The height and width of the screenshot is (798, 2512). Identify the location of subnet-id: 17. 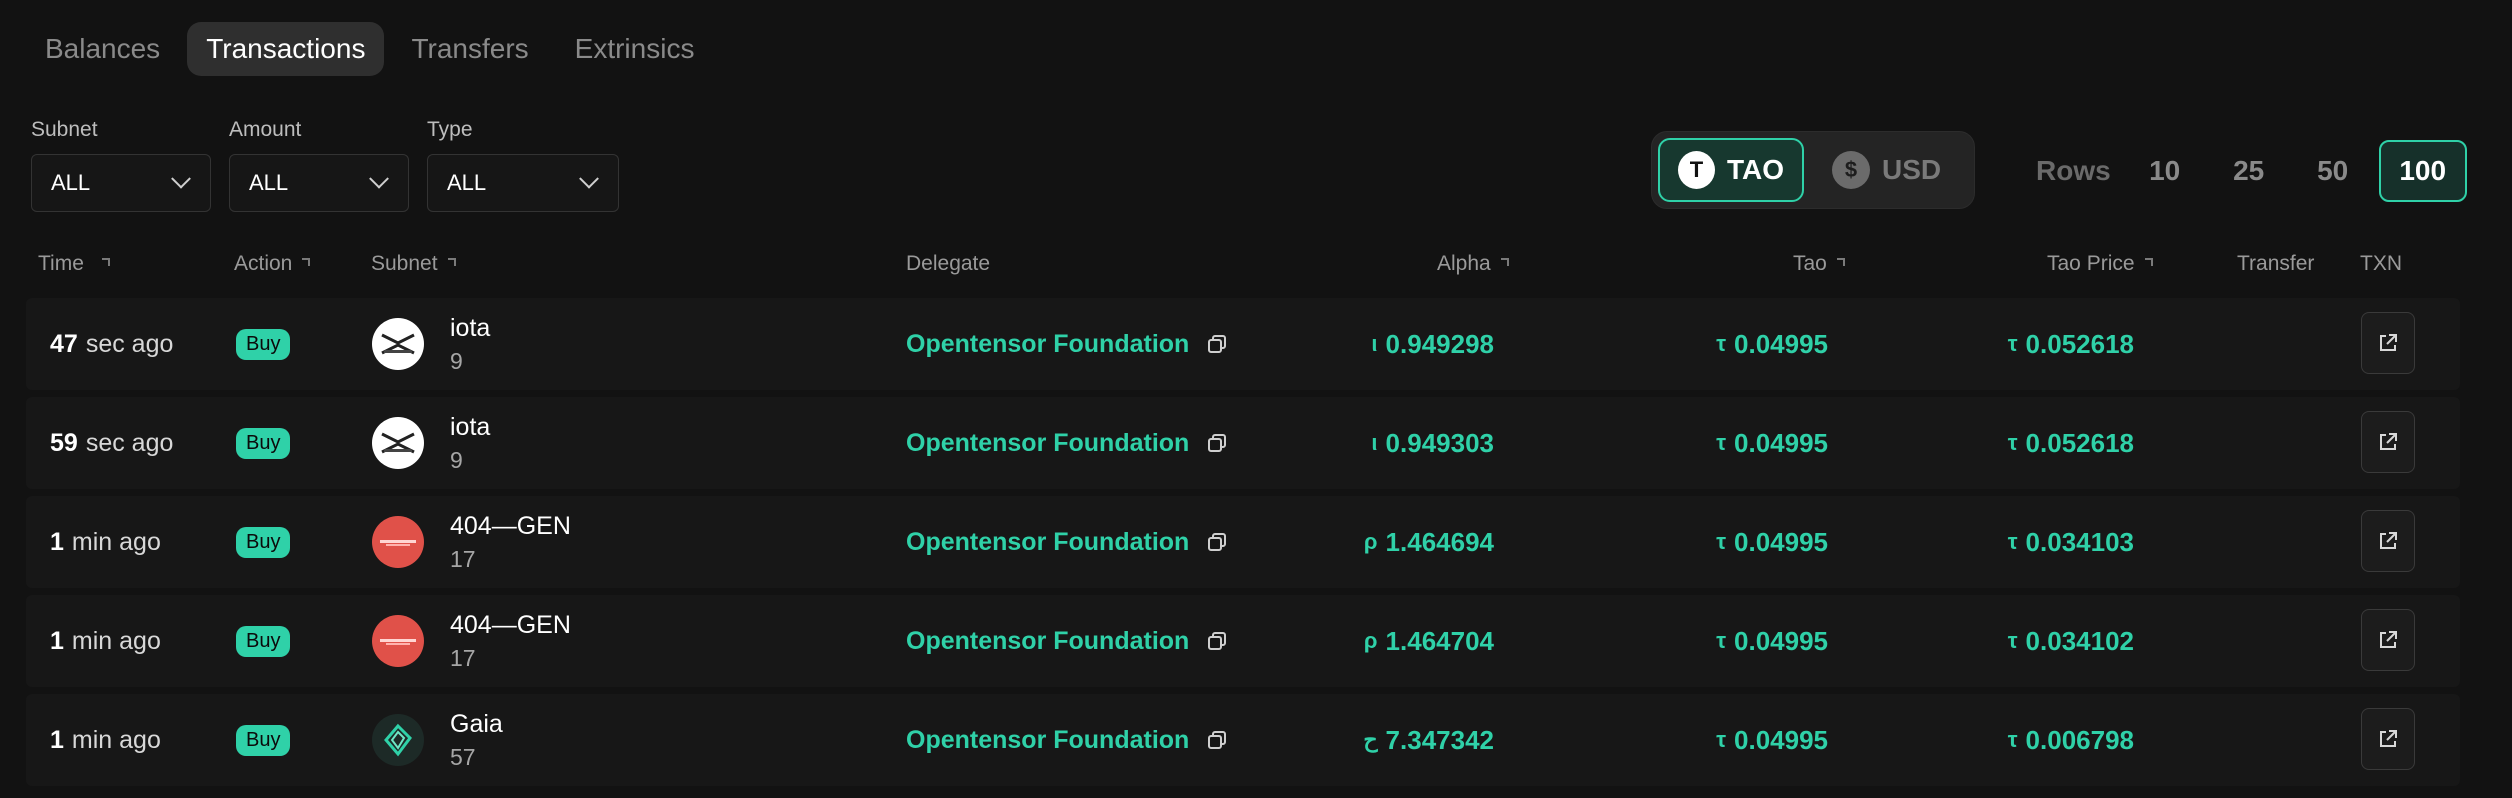
(463, 658).